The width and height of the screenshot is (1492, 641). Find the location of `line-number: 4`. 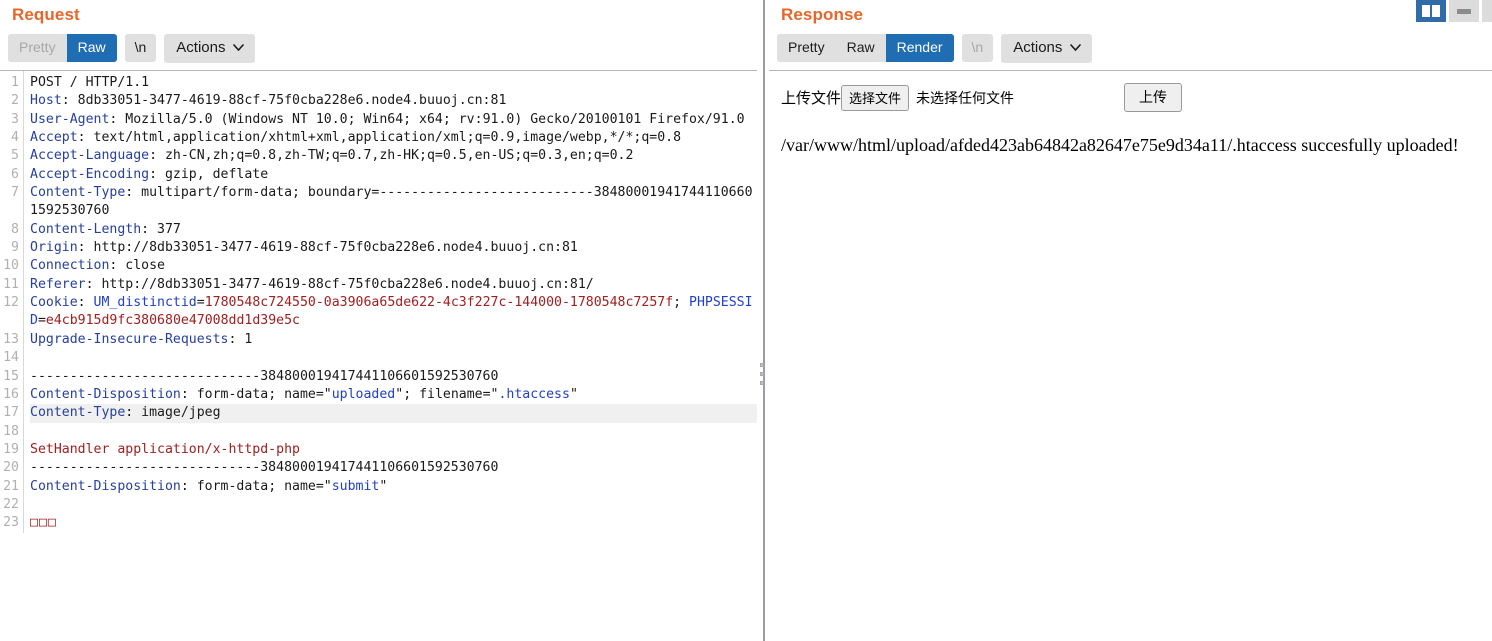

line-number: 4 is located at coordinates (15, 138).